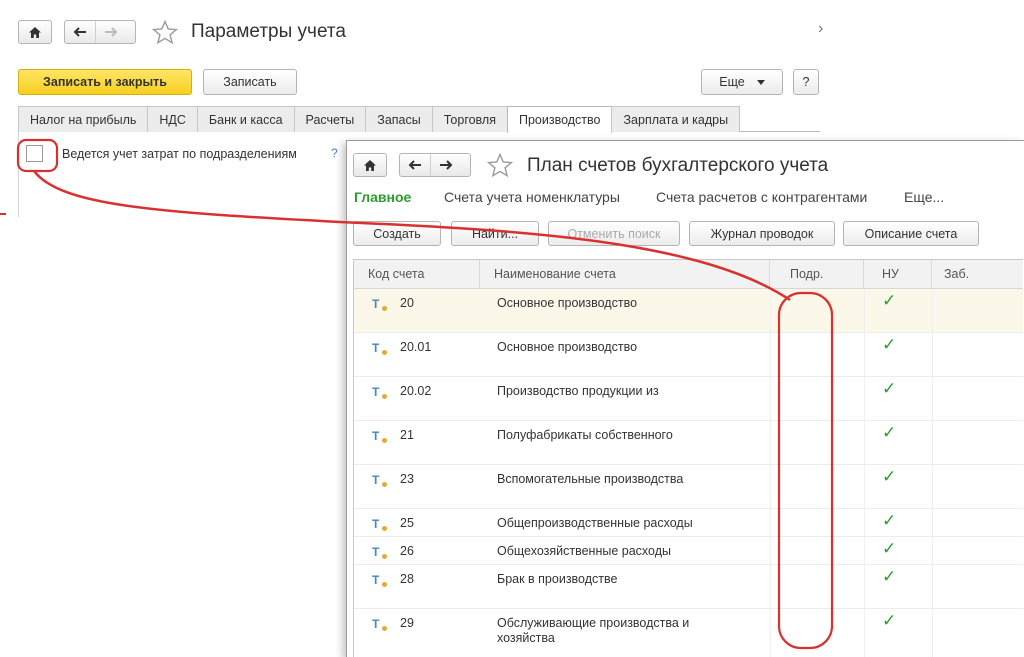 This screenshot has height=657, width=1024. Describe the element at coordinates (688, 523) in the screenshot. I see `table-row: T 25 Общепроизводственные расходы ✓` at that location.